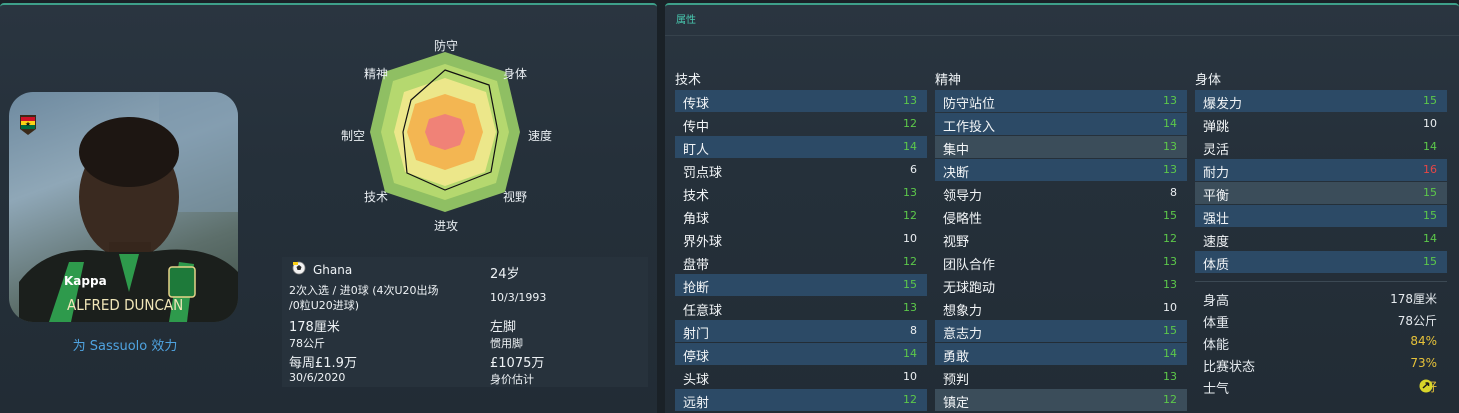 The height and width of the screenshot is (413, 1459). Describe the element at coordinates (1061, 308) in the screenshot. I see `mental-attribute-row: 想象力 10` at that location.